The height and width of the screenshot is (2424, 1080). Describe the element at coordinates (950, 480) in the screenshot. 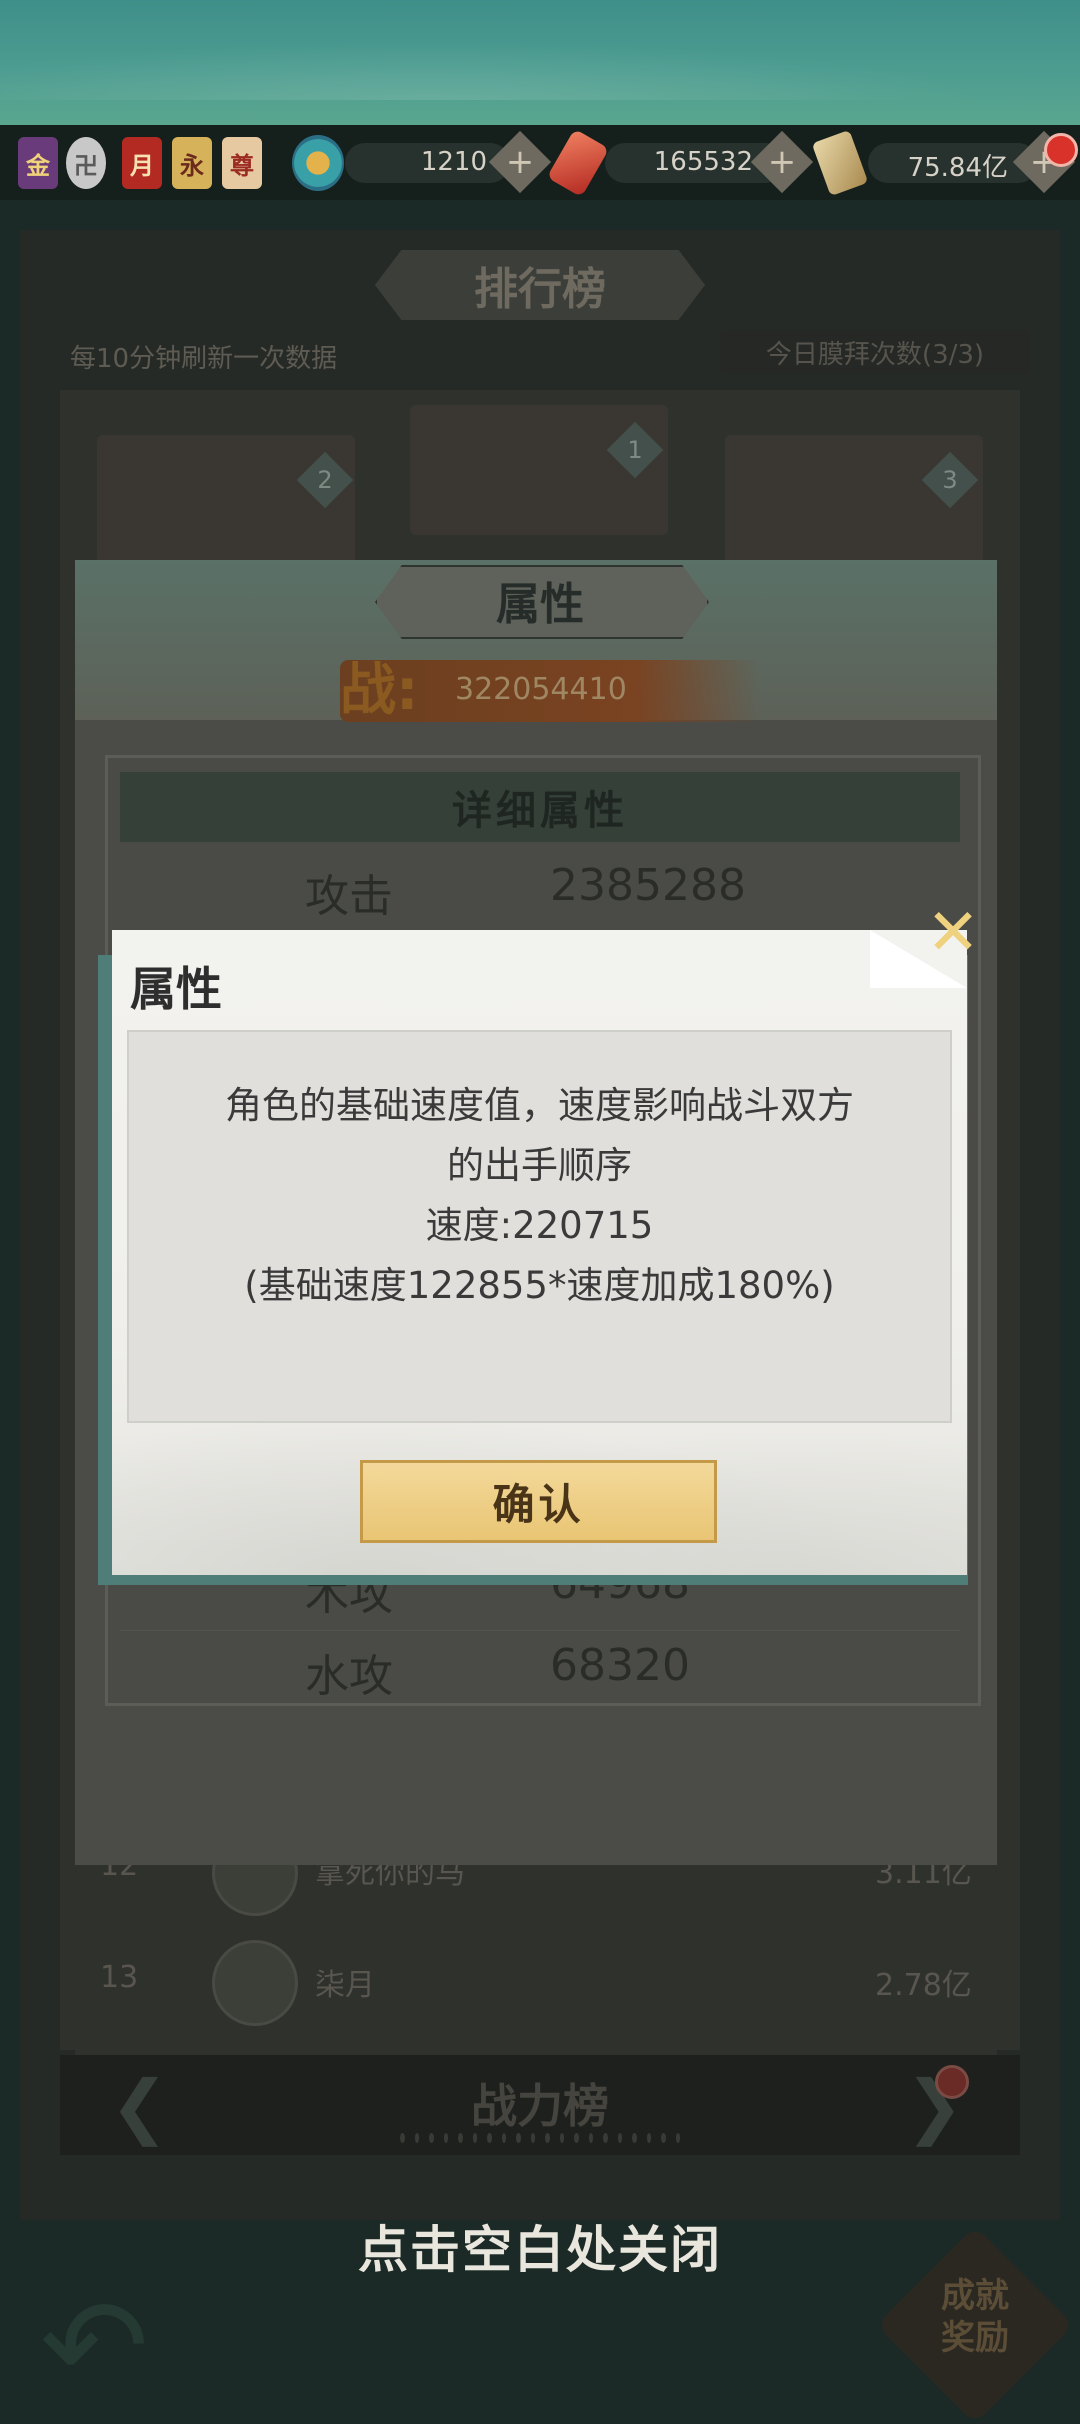

I see `rank-number-3: 3` at that location.